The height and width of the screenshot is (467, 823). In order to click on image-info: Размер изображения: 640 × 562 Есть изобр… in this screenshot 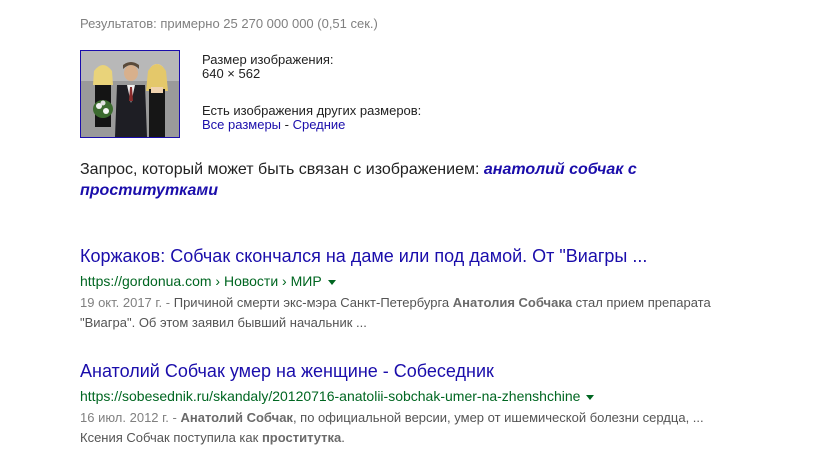, I will do `click(311, 92)`.